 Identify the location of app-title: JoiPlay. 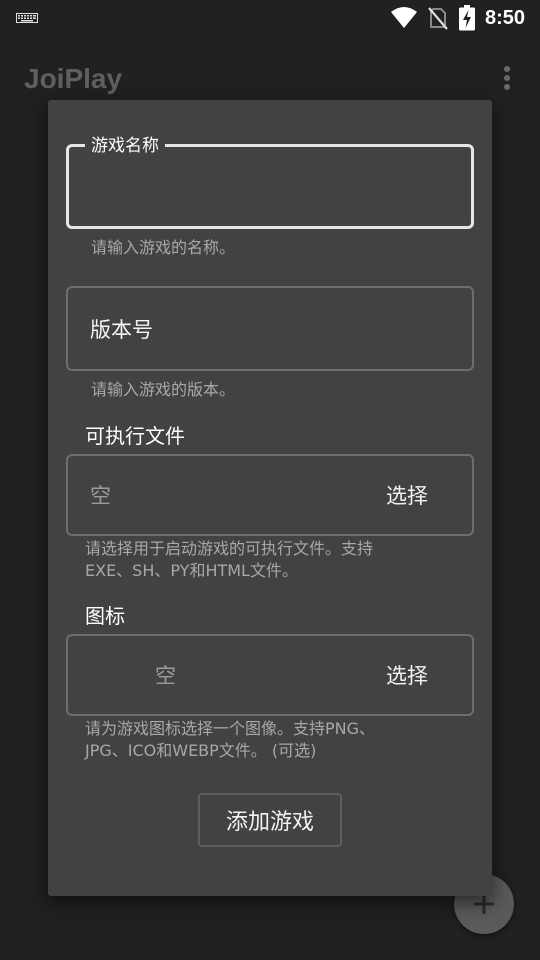
(73, 78).